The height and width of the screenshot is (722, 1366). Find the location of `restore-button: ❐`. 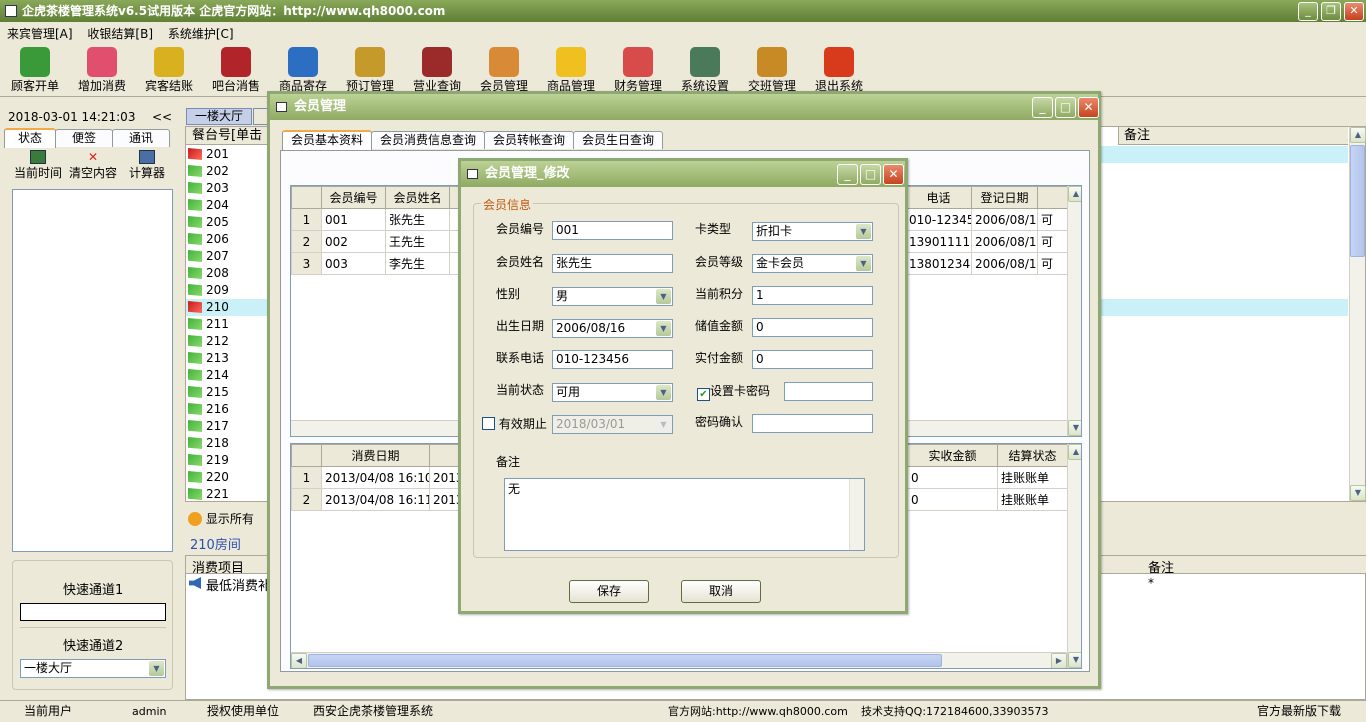

restore-button: ❐ is located at coordinates (1331, 11).